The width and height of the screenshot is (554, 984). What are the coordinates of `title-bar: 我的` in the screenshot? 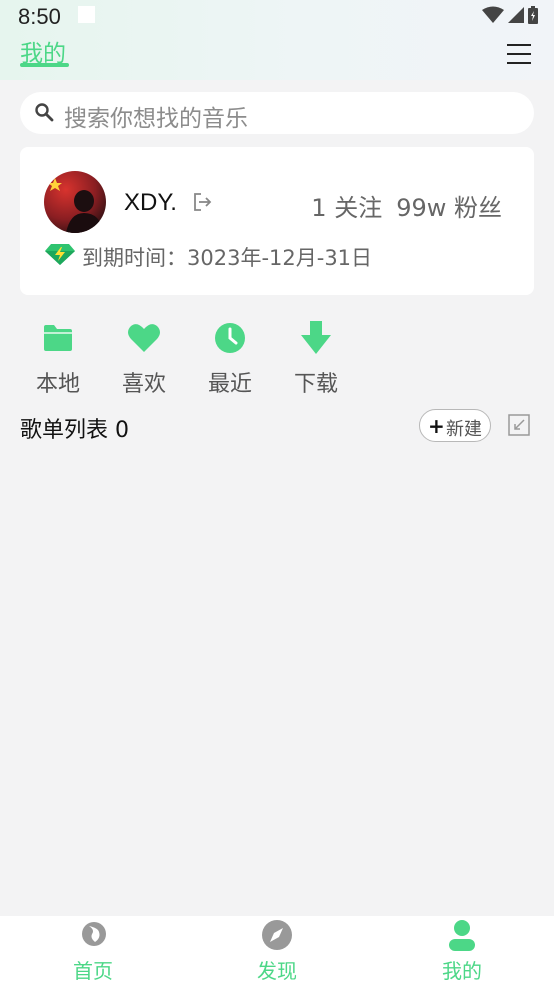 It's located at (277, 56).